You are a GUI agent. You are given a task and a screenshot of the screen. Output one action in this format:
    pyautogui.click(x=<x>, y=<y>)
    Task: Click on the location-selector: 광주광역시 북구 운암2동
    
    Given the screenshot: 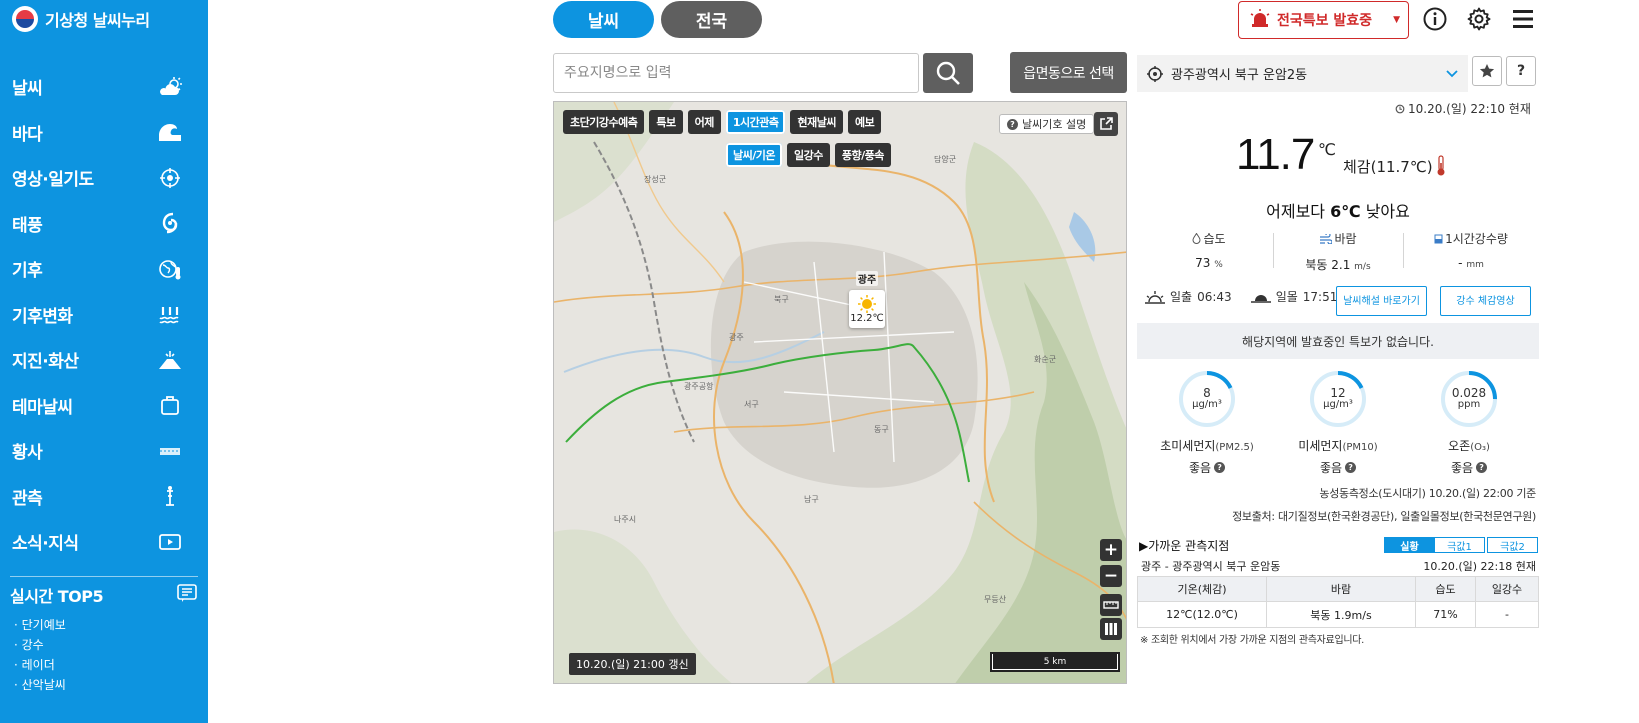 What is the action you would take?
    pyautogui.click(x=1302, y=73)
    